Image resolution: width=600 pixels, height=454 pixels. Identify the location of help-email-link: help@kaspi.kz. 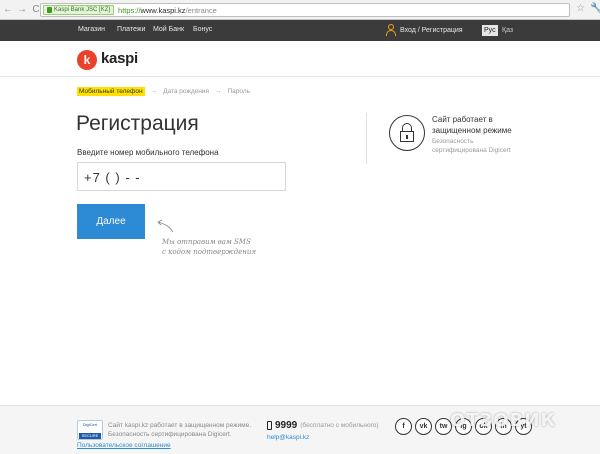
(288, 437).